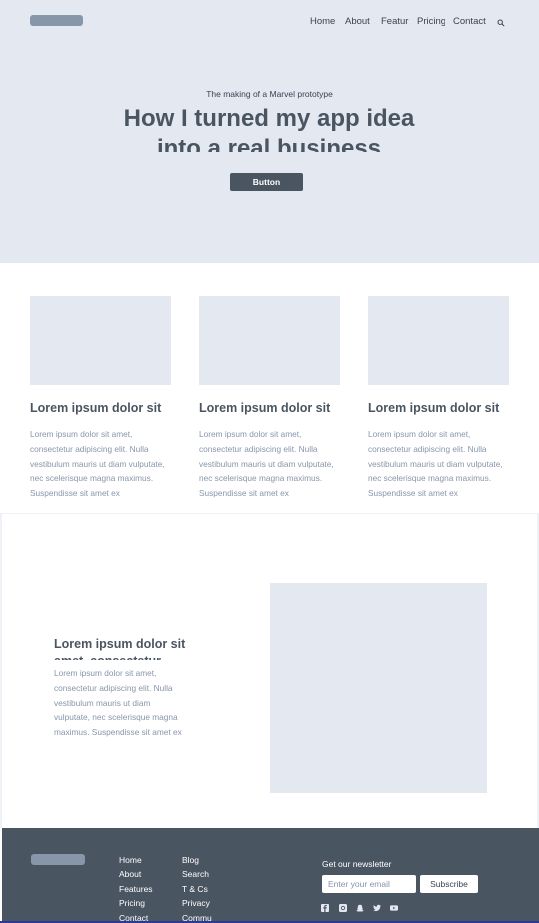 Image resolution: width=539 pixels, height=923 pixels. What do you see at coordinates (144, 874) in the screenshot?
I see `footer-link-about: About` at bounding box center [144, 874].